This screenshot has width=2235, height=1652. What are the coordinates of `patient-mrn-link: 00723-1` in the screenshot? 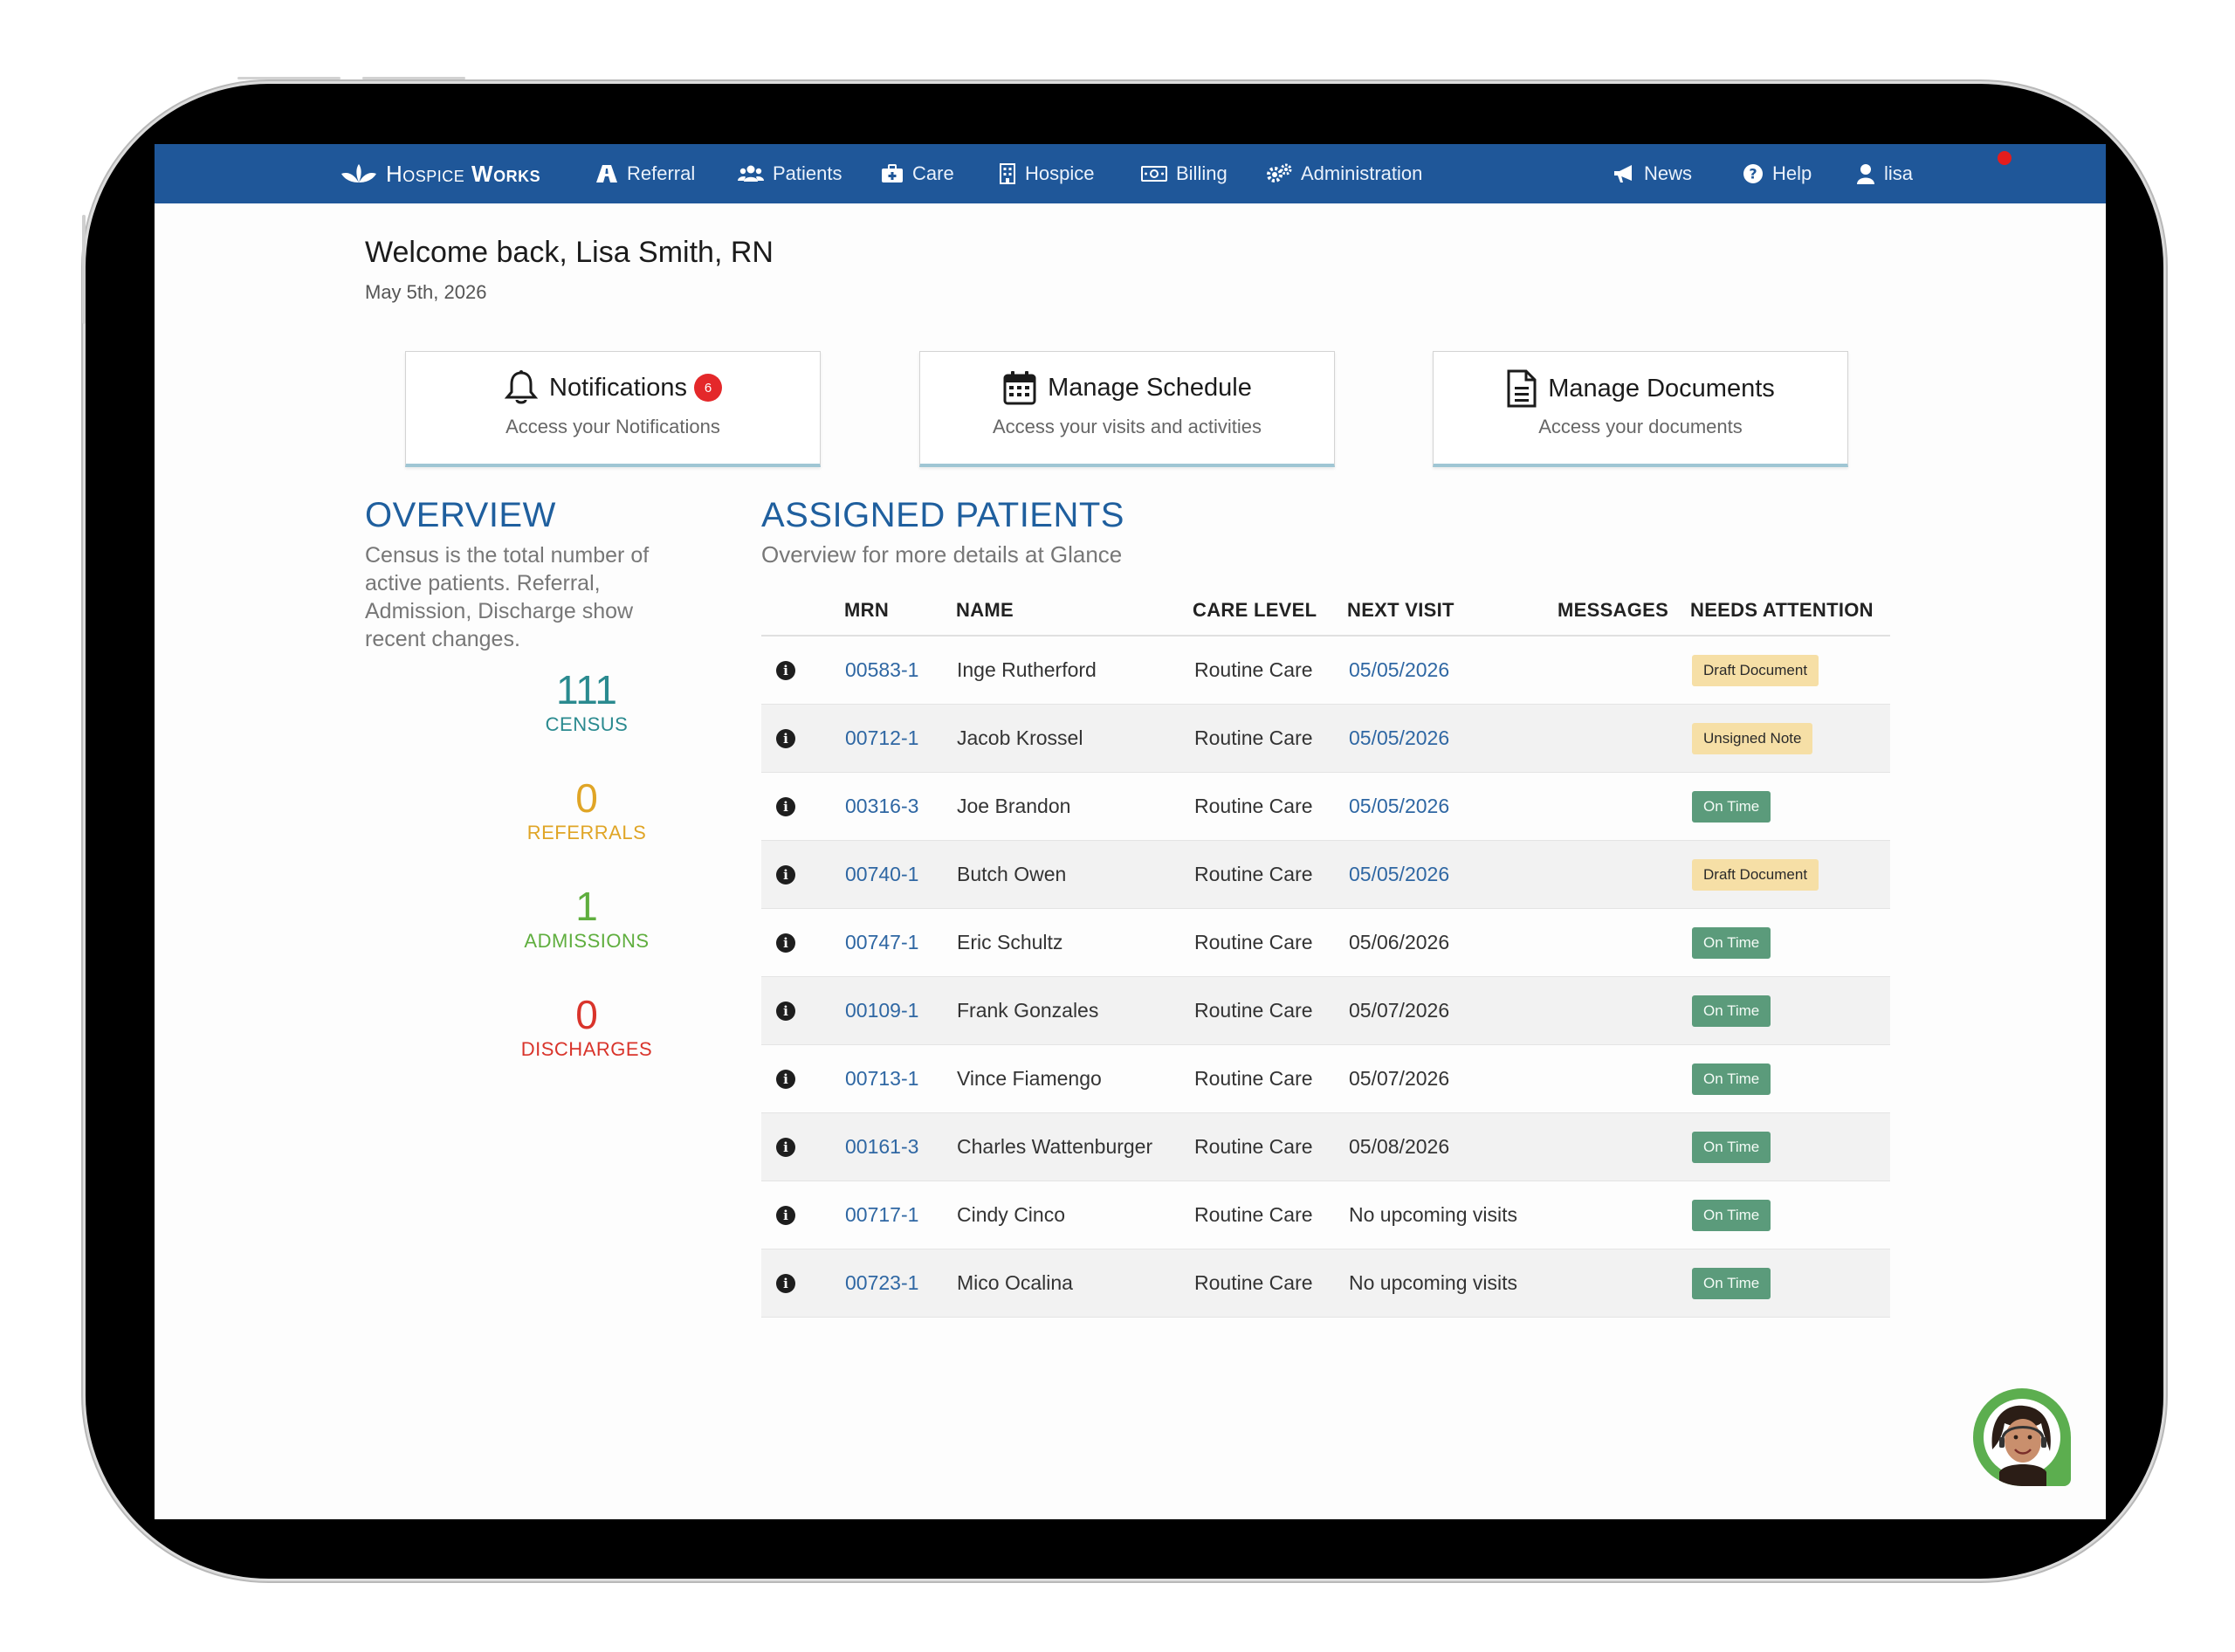 It's located at (881, 1283).